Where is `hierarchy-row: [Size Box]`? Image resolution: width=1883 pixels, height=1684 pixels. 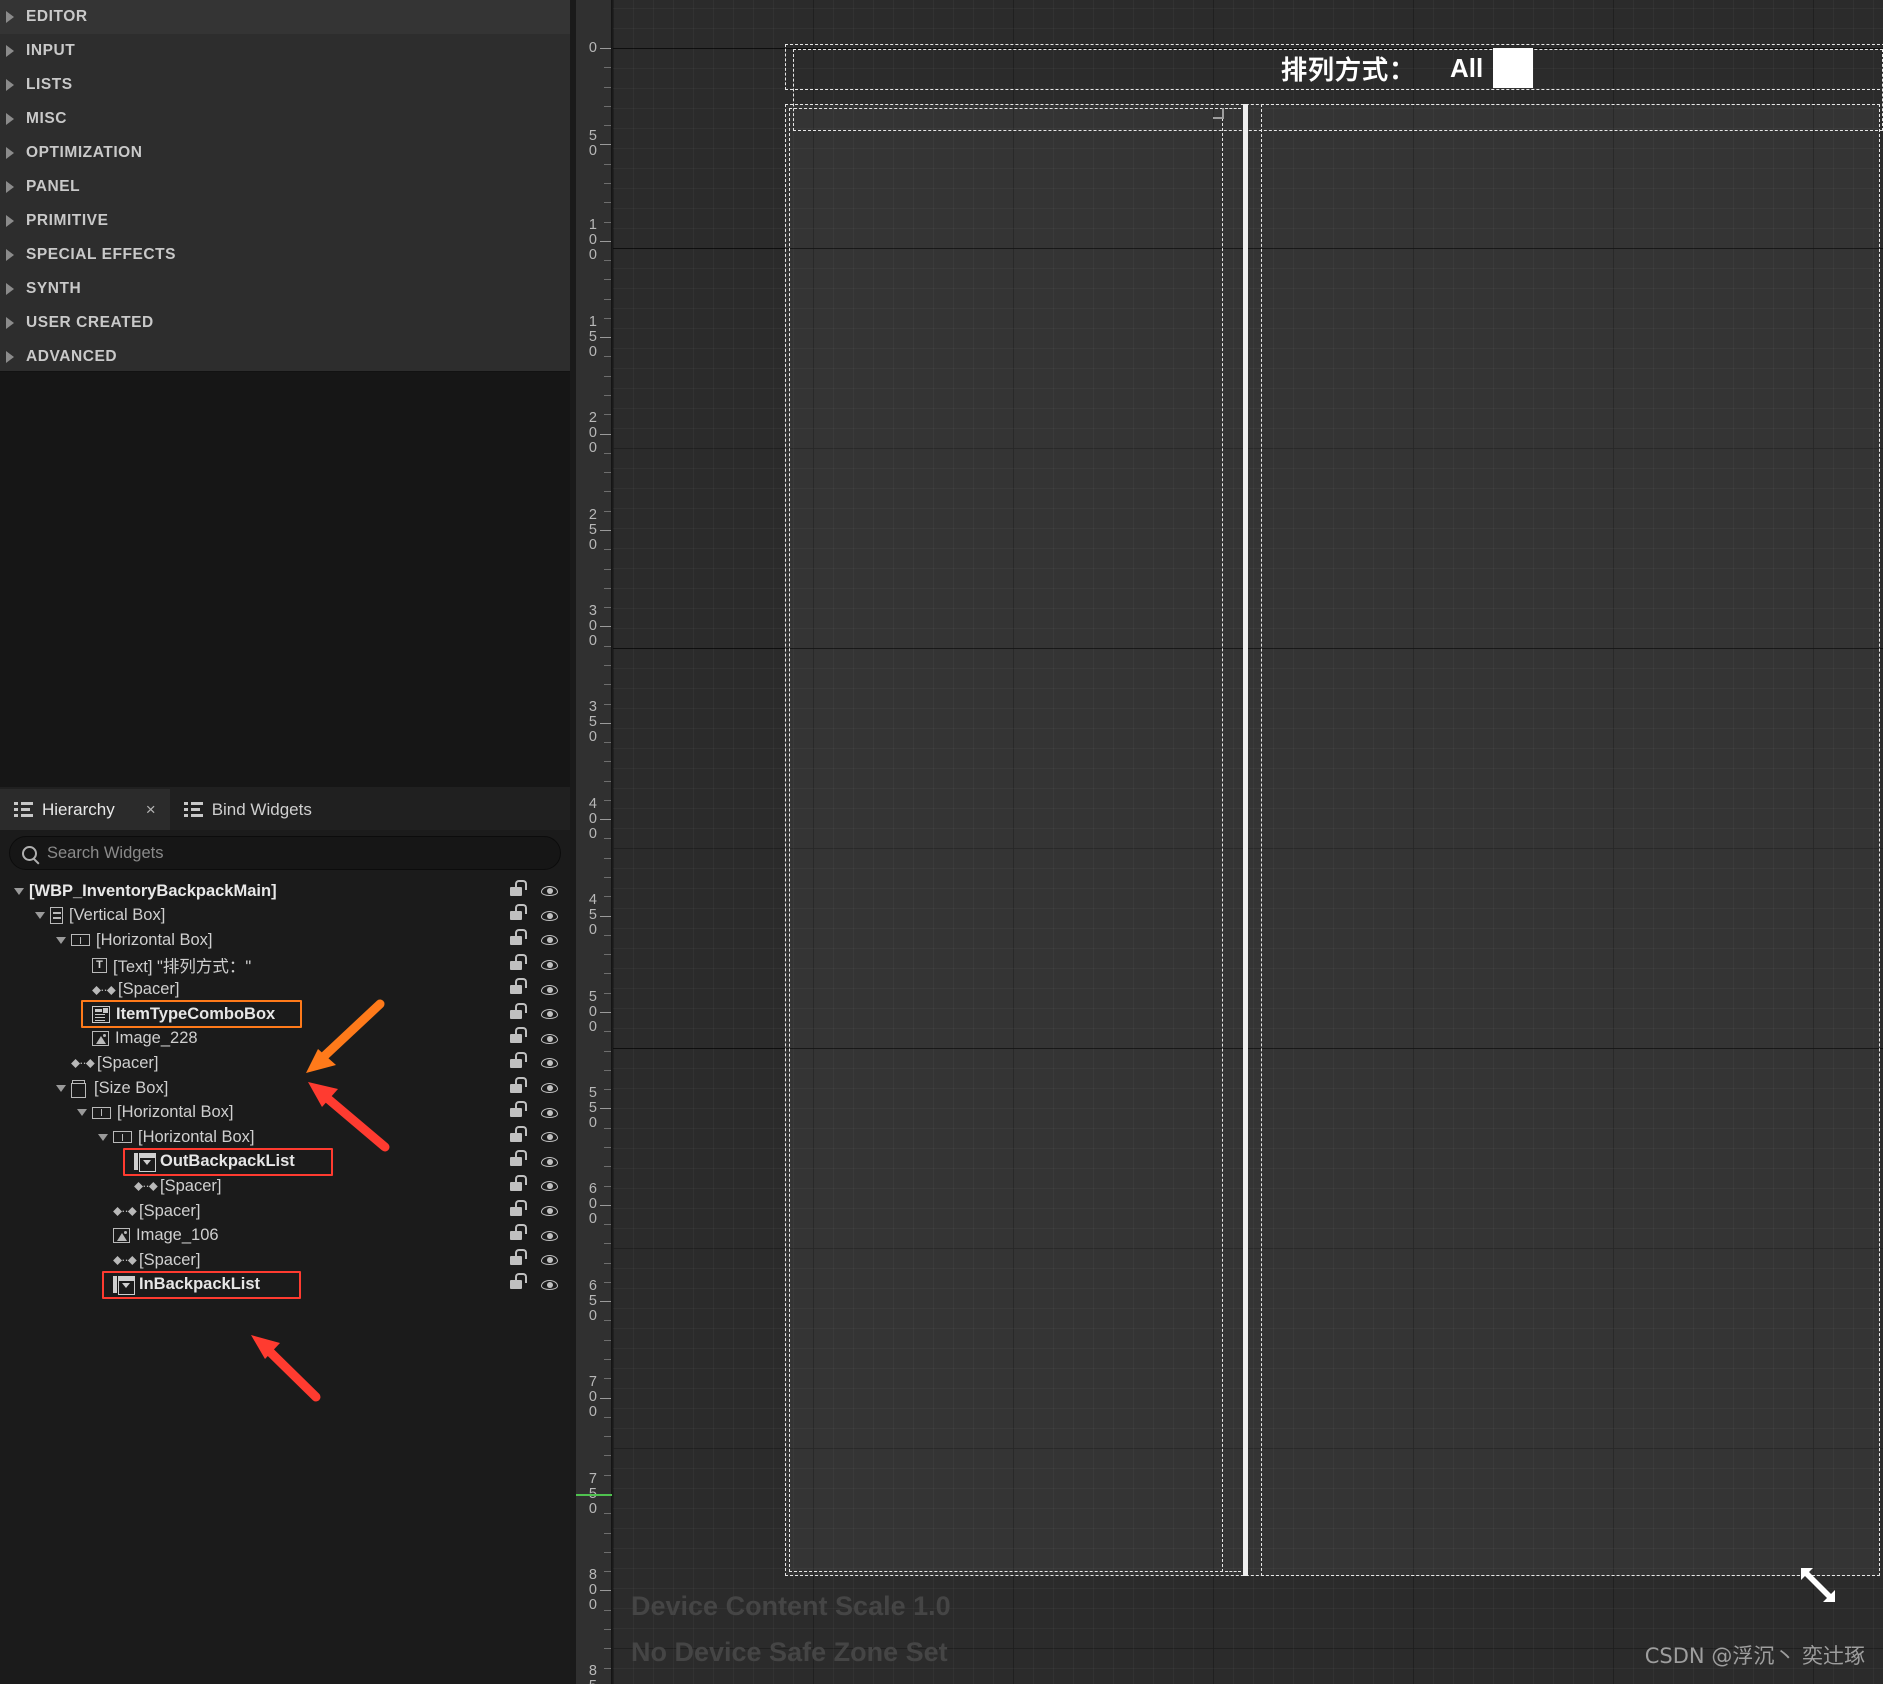
hierarchy-row: [Size Box] is located at coordinates (285, 1088).